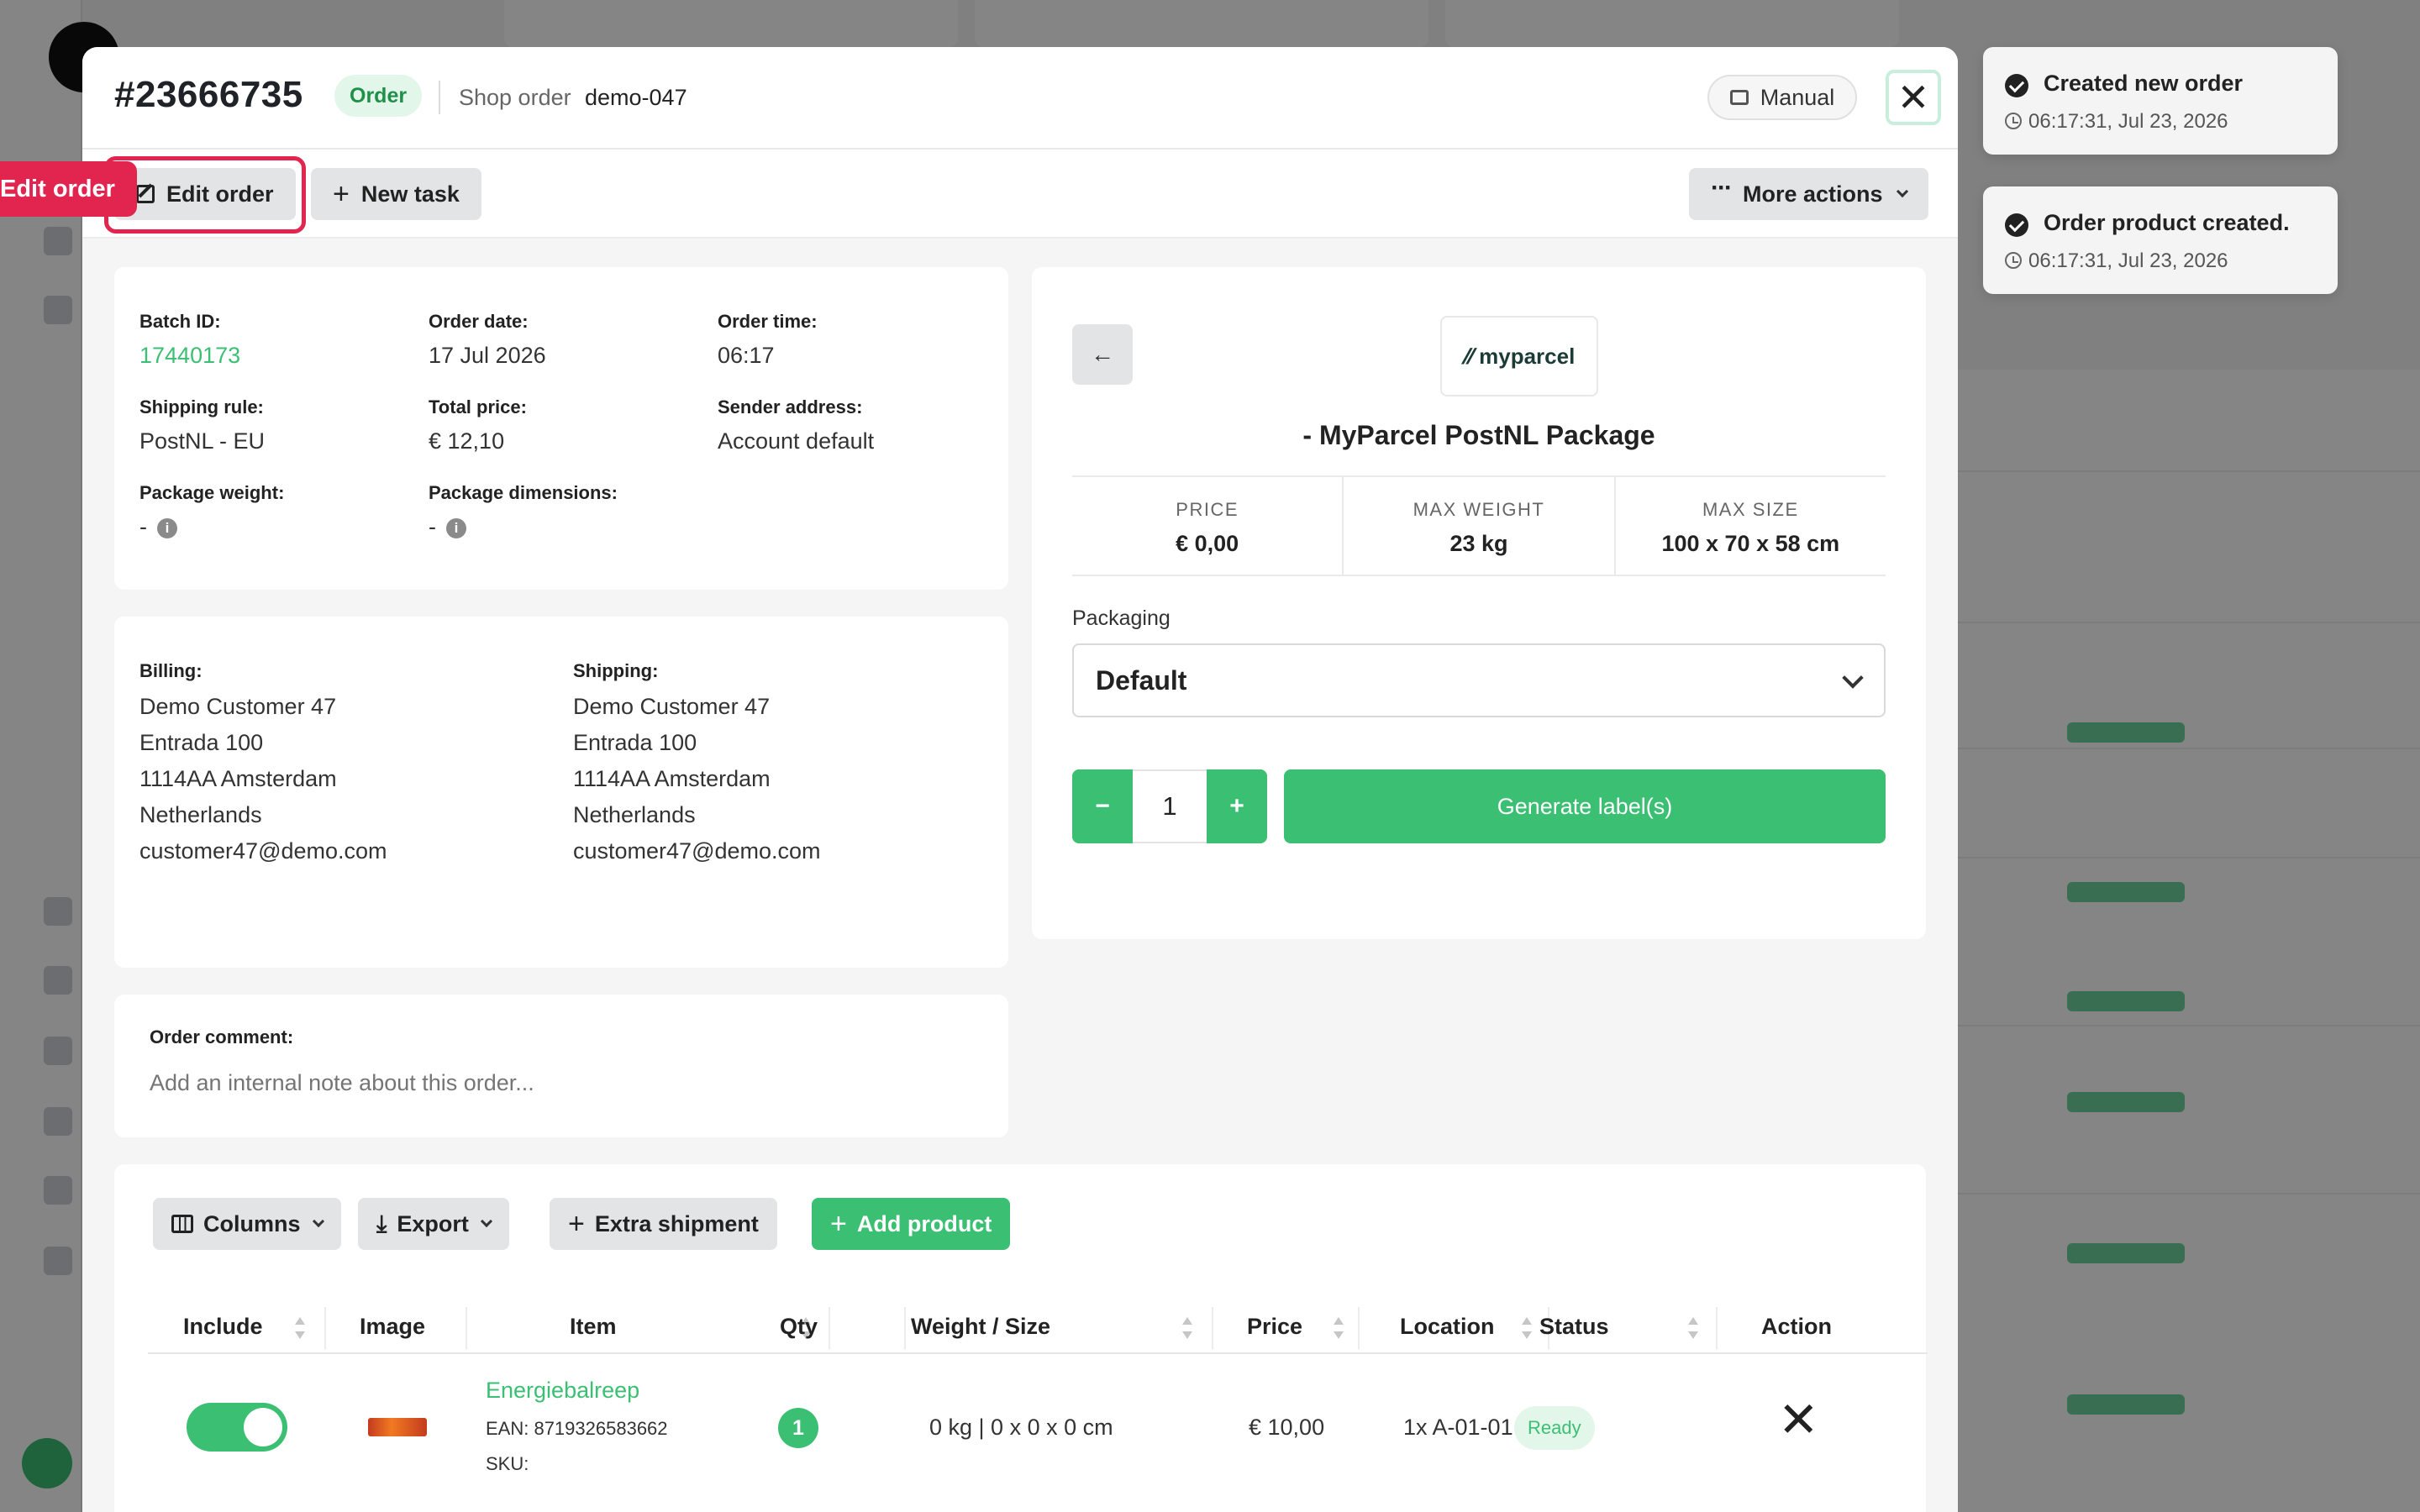 The height and width of the screenshot is (1512, 2420). I want to click on back-button: ←, so click(1103, 354).